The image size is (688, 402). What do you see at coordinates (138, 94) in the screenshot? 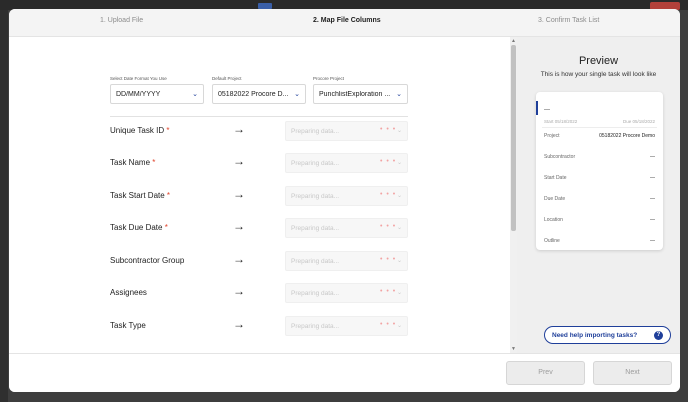
I see `date-format-value: DD/MM/YYYY` at bounding box center [138, 94].